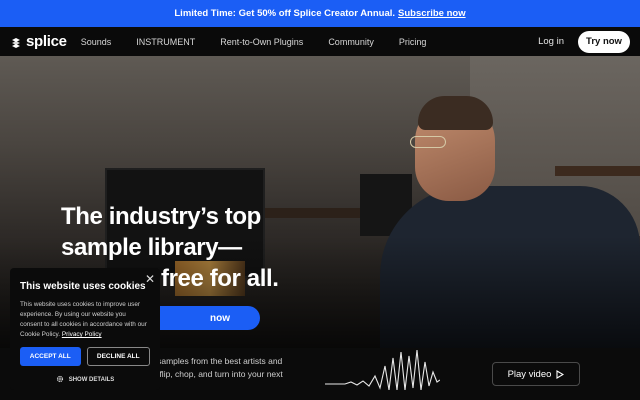  Describe the element at coordinates (216, 374) in the screenshot. I see `intro-line: to flip, chop, and turn into your next` at that location.